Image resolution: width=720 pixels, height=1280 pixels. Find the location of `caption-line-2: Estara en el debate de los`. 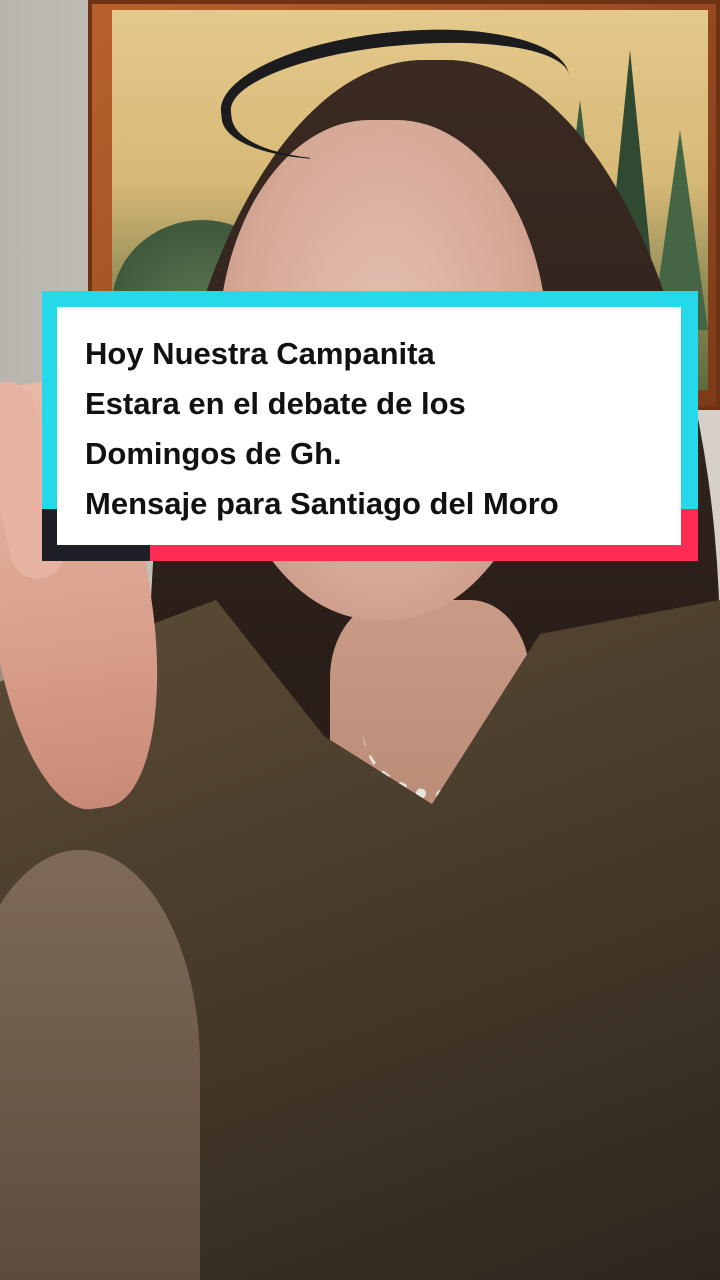

caption-line-2: Estara en el debate de los is located at coordinates (275, 403).